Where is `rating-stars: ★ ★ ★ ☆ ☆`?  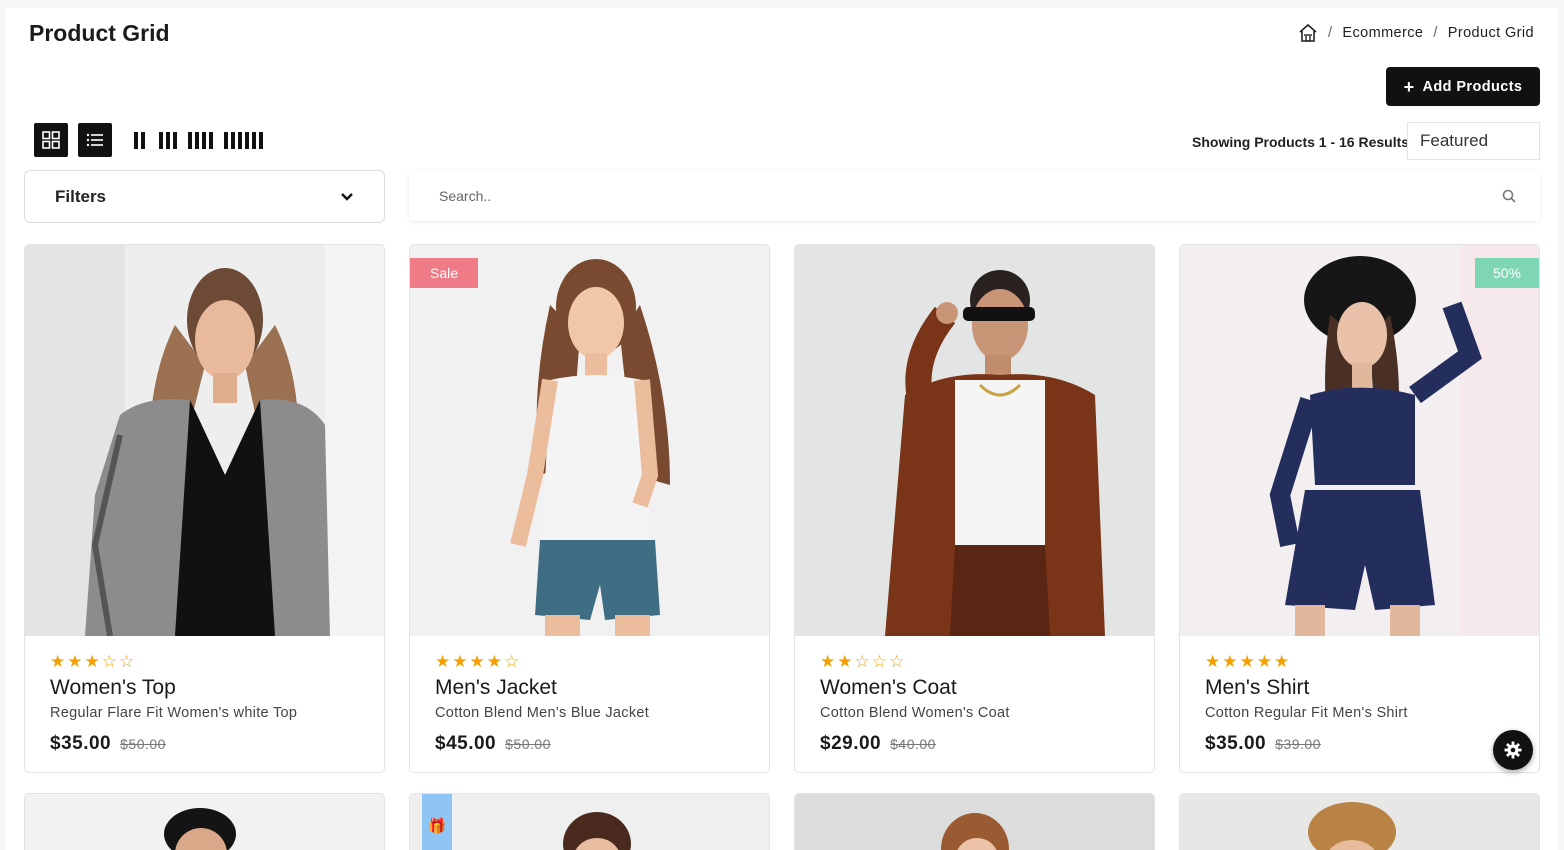 rating-stars: ★ ★ ★ ☆ ☆ is located at coordinates (92, 661).